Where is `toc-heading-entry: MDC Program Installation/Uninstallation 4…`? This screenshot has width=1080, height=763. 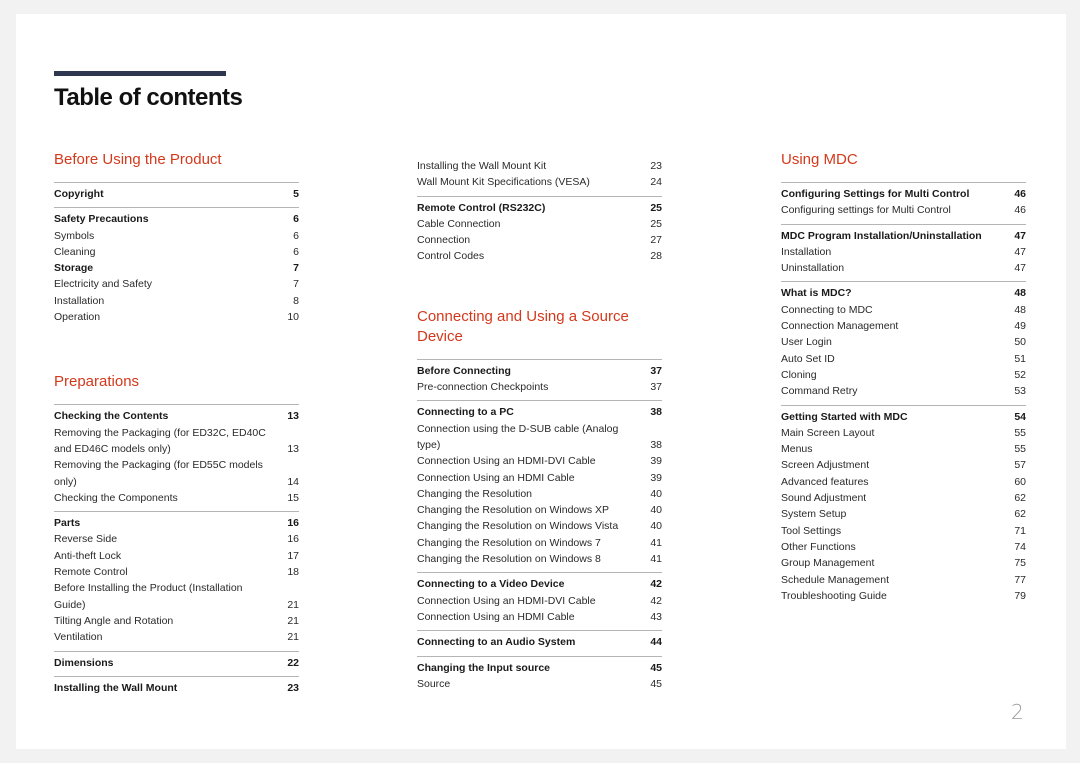 toc-heading-entry: MDC Program Installation/Uninstallation 4… is located at coordinates (903, 236).